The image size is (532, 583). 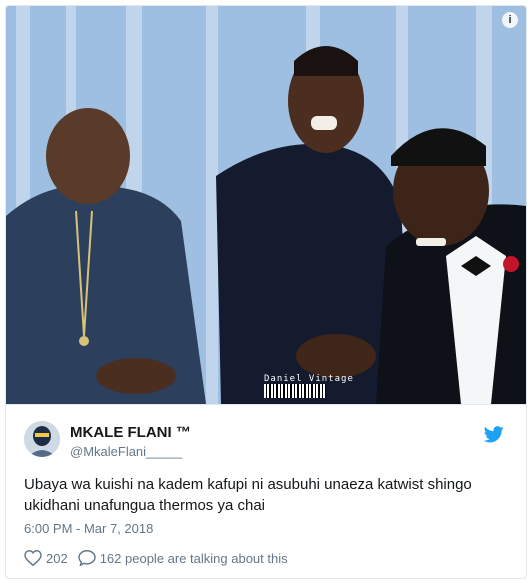 I want to click on reply-action: 162 people are talking about this, so click(x=182, y=558).